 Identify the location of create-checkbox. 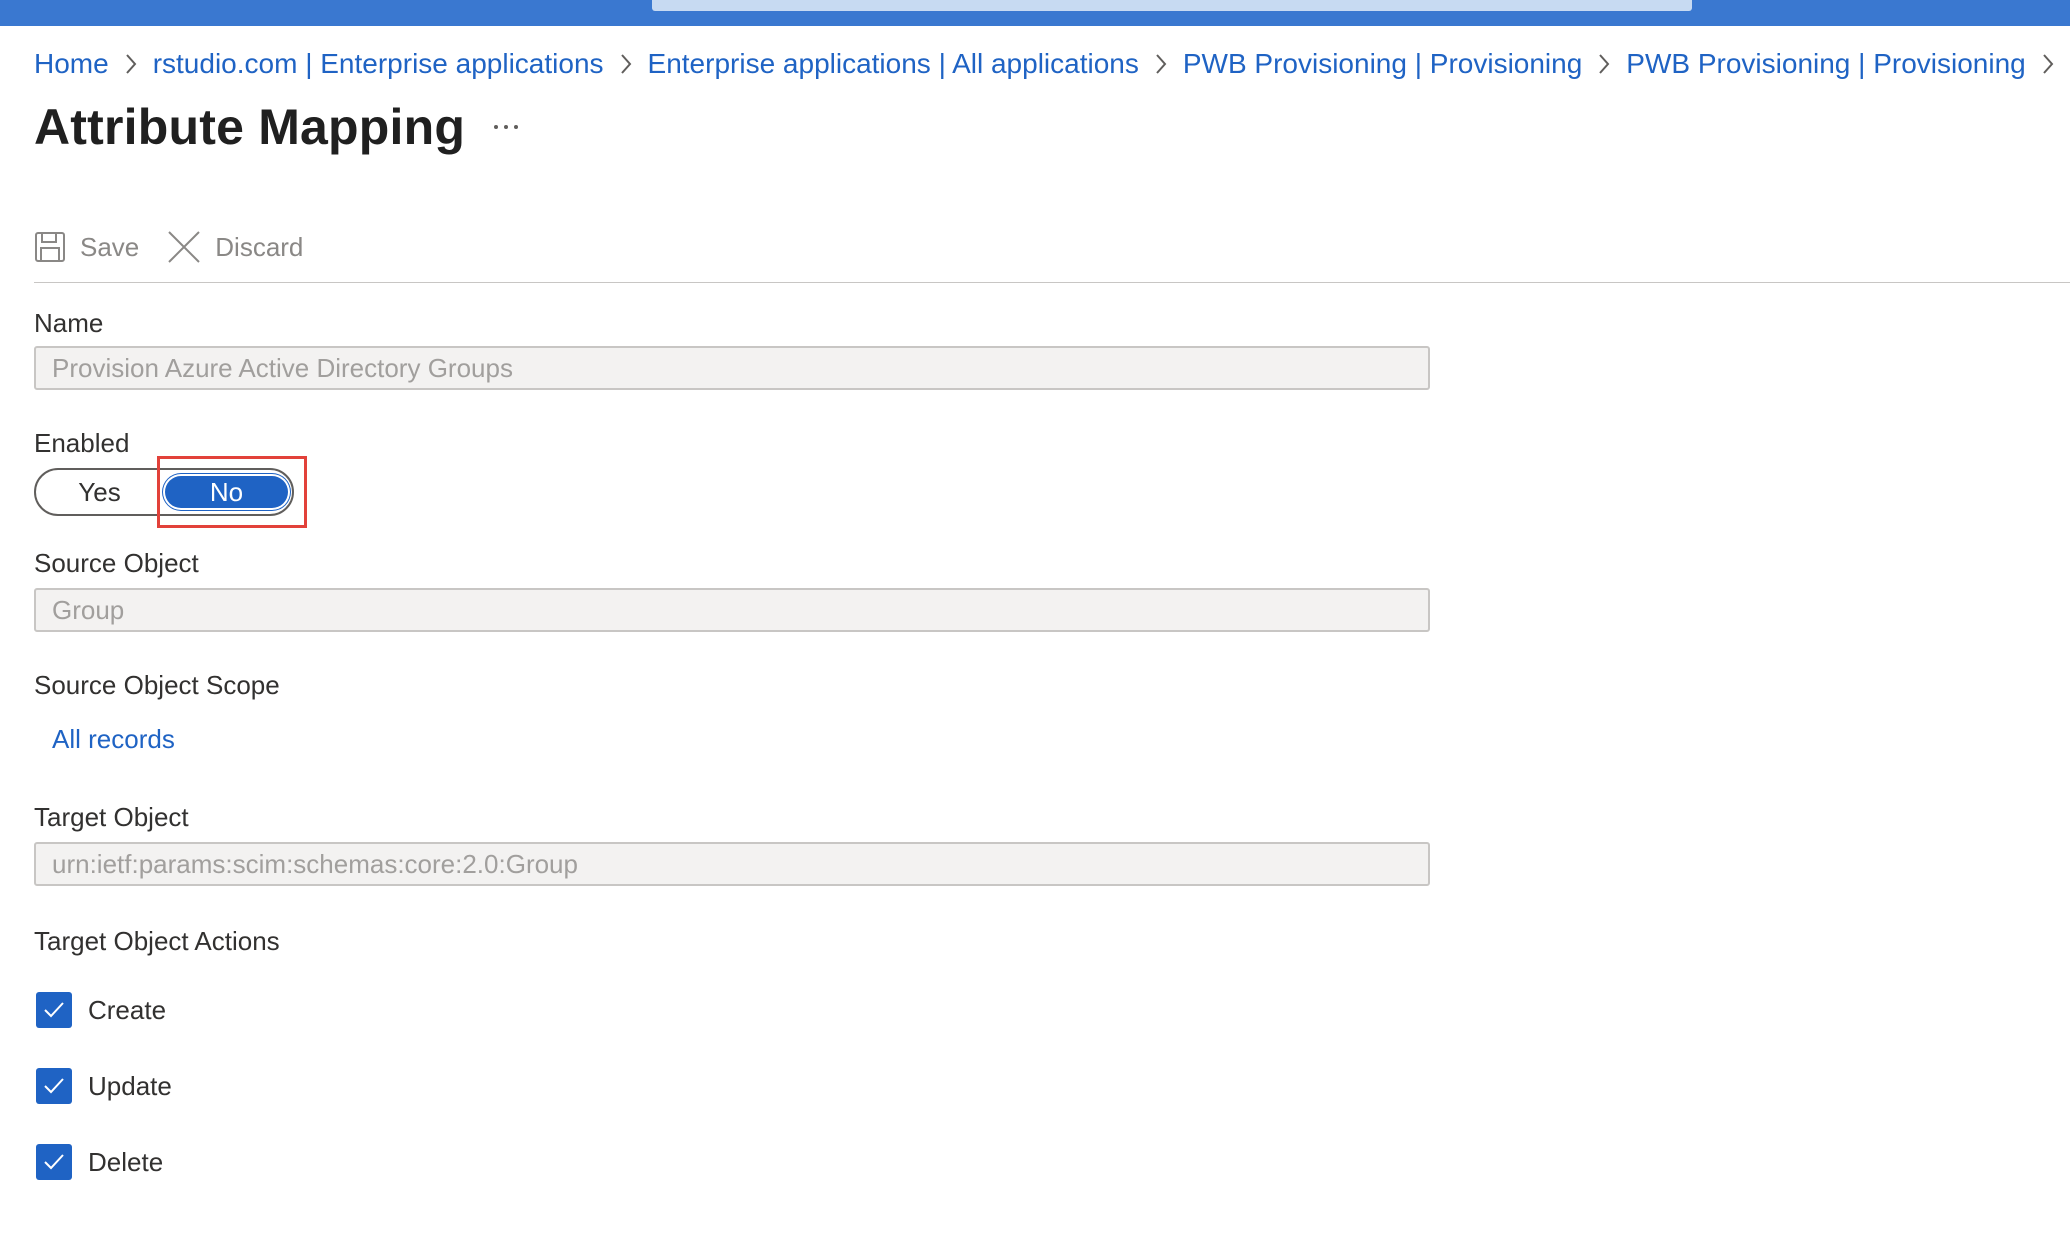
(54, 1010).